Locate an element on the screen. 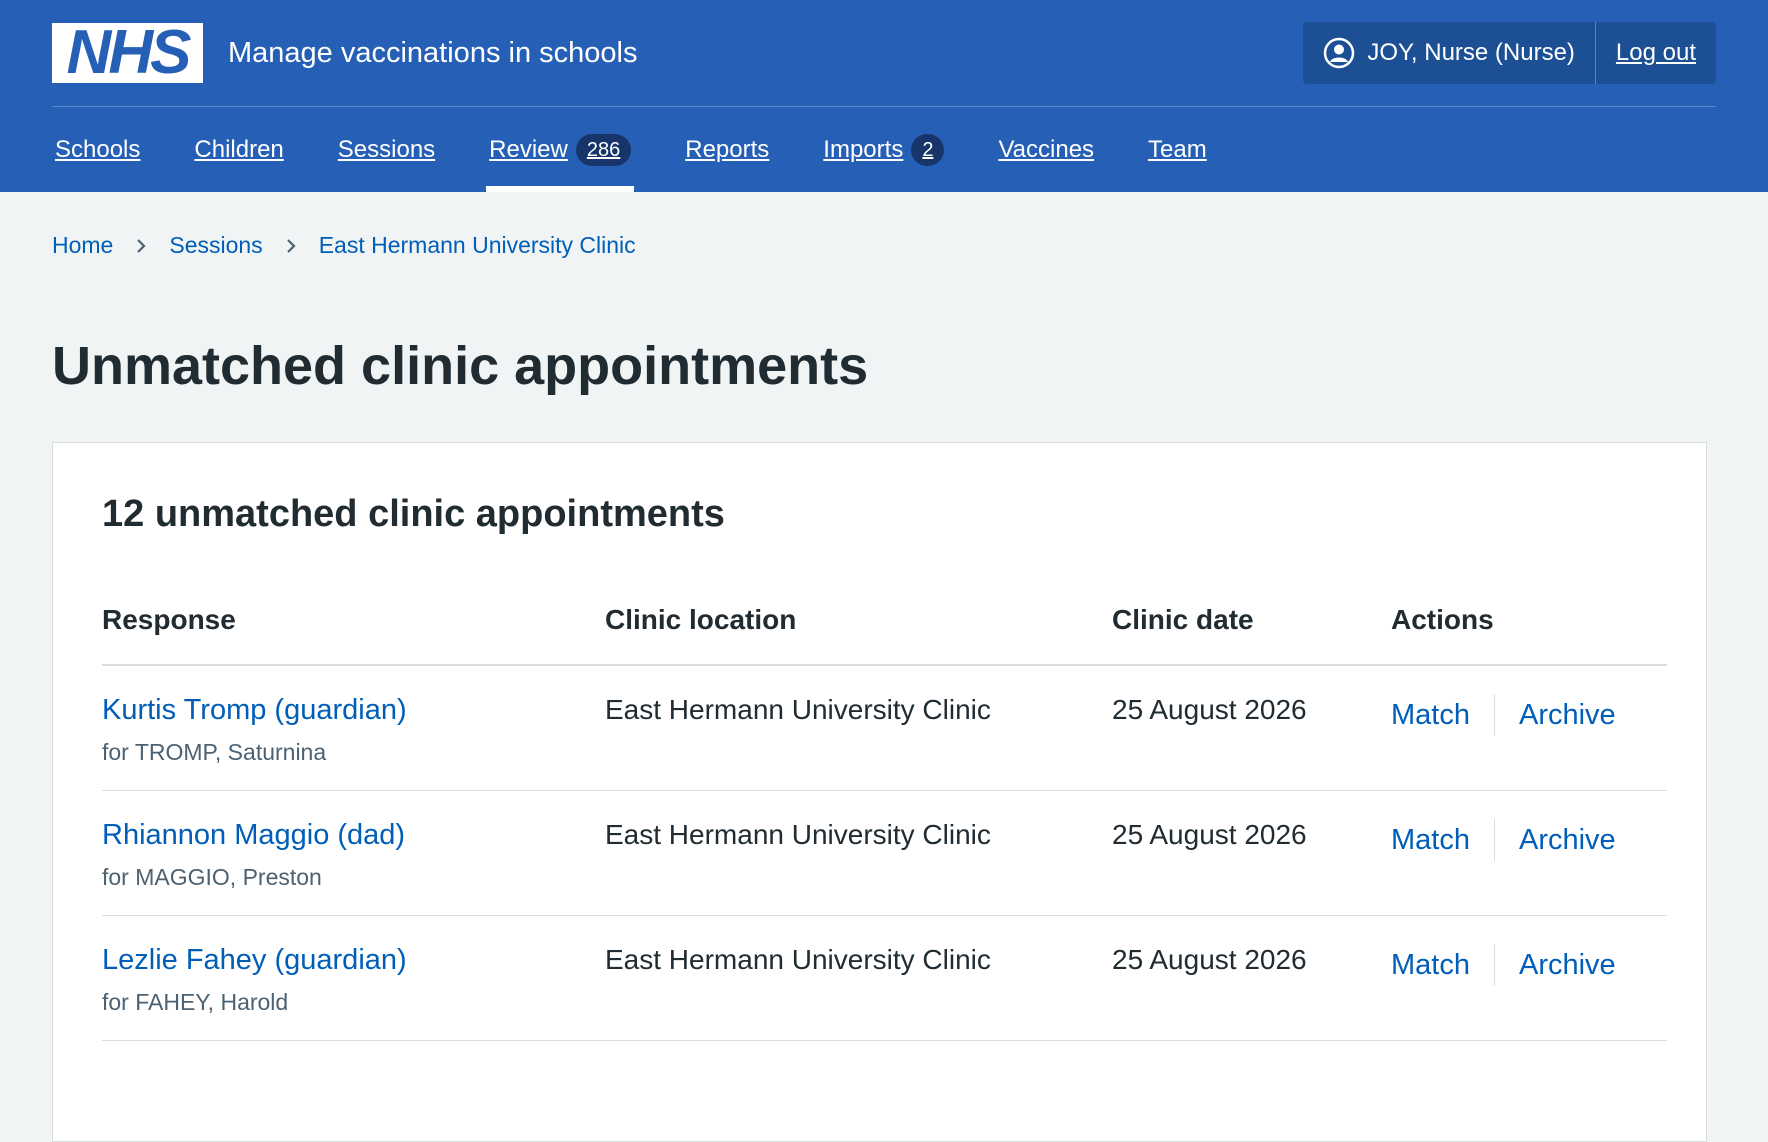 This screenshot has width=1768, height=1142. nav-item-label: Reports is located at coordinates (727, 149).